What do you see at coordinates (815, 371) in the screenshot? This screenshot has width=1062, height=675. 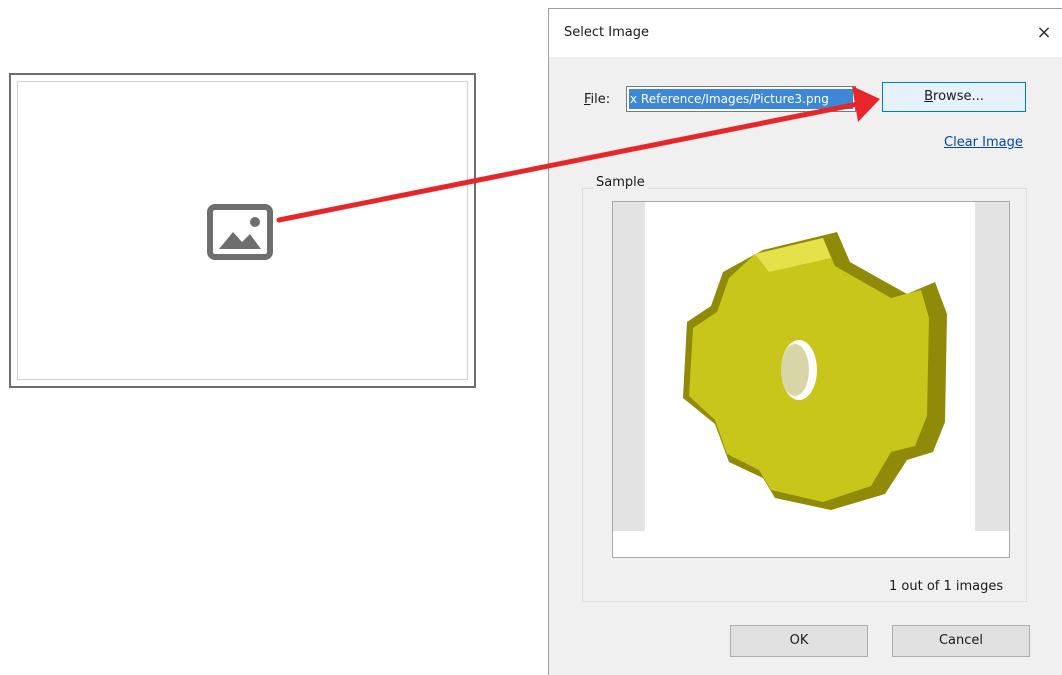 I see `gear-preview-image` at bounding box center [815, 371].